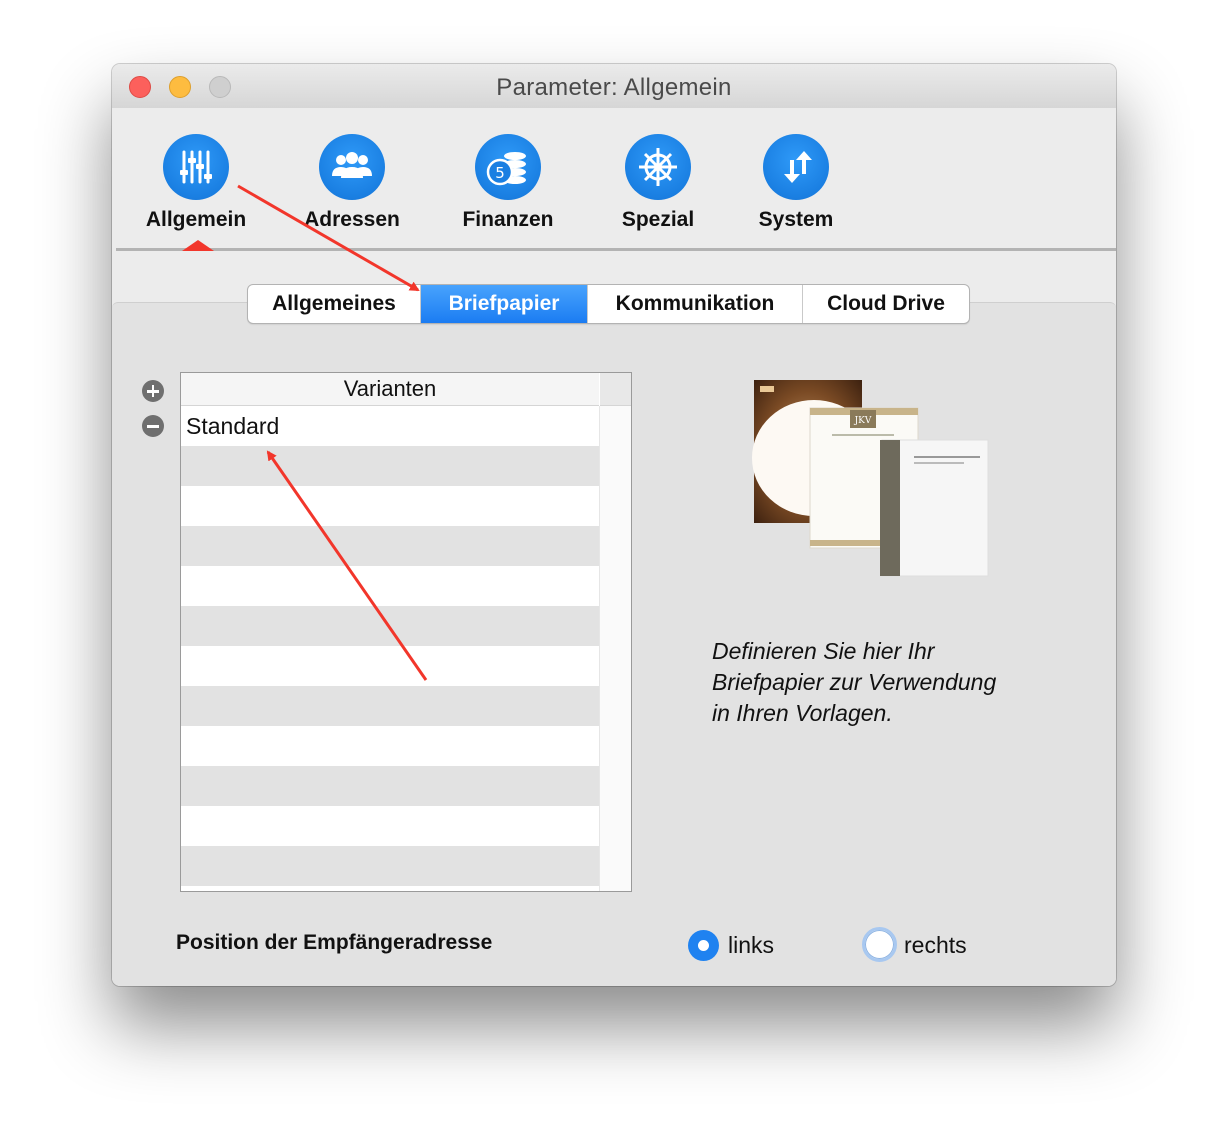 This screenshot has height=1146, width=1228. I want to click on toolbar-separator, so click(616, 249).